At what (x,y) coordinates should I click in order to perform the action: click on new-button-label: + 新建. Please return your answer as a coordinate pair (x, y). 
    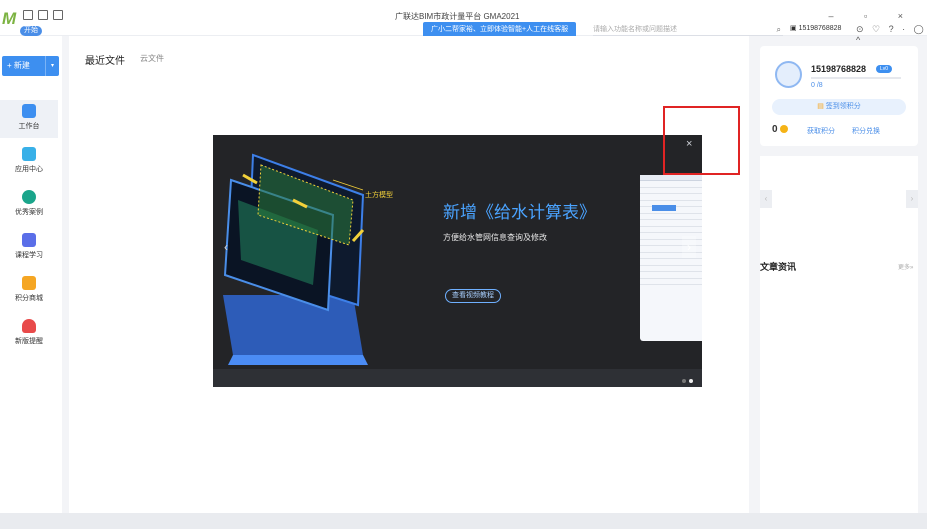
    Looking at the image, I should click on (18, 65).